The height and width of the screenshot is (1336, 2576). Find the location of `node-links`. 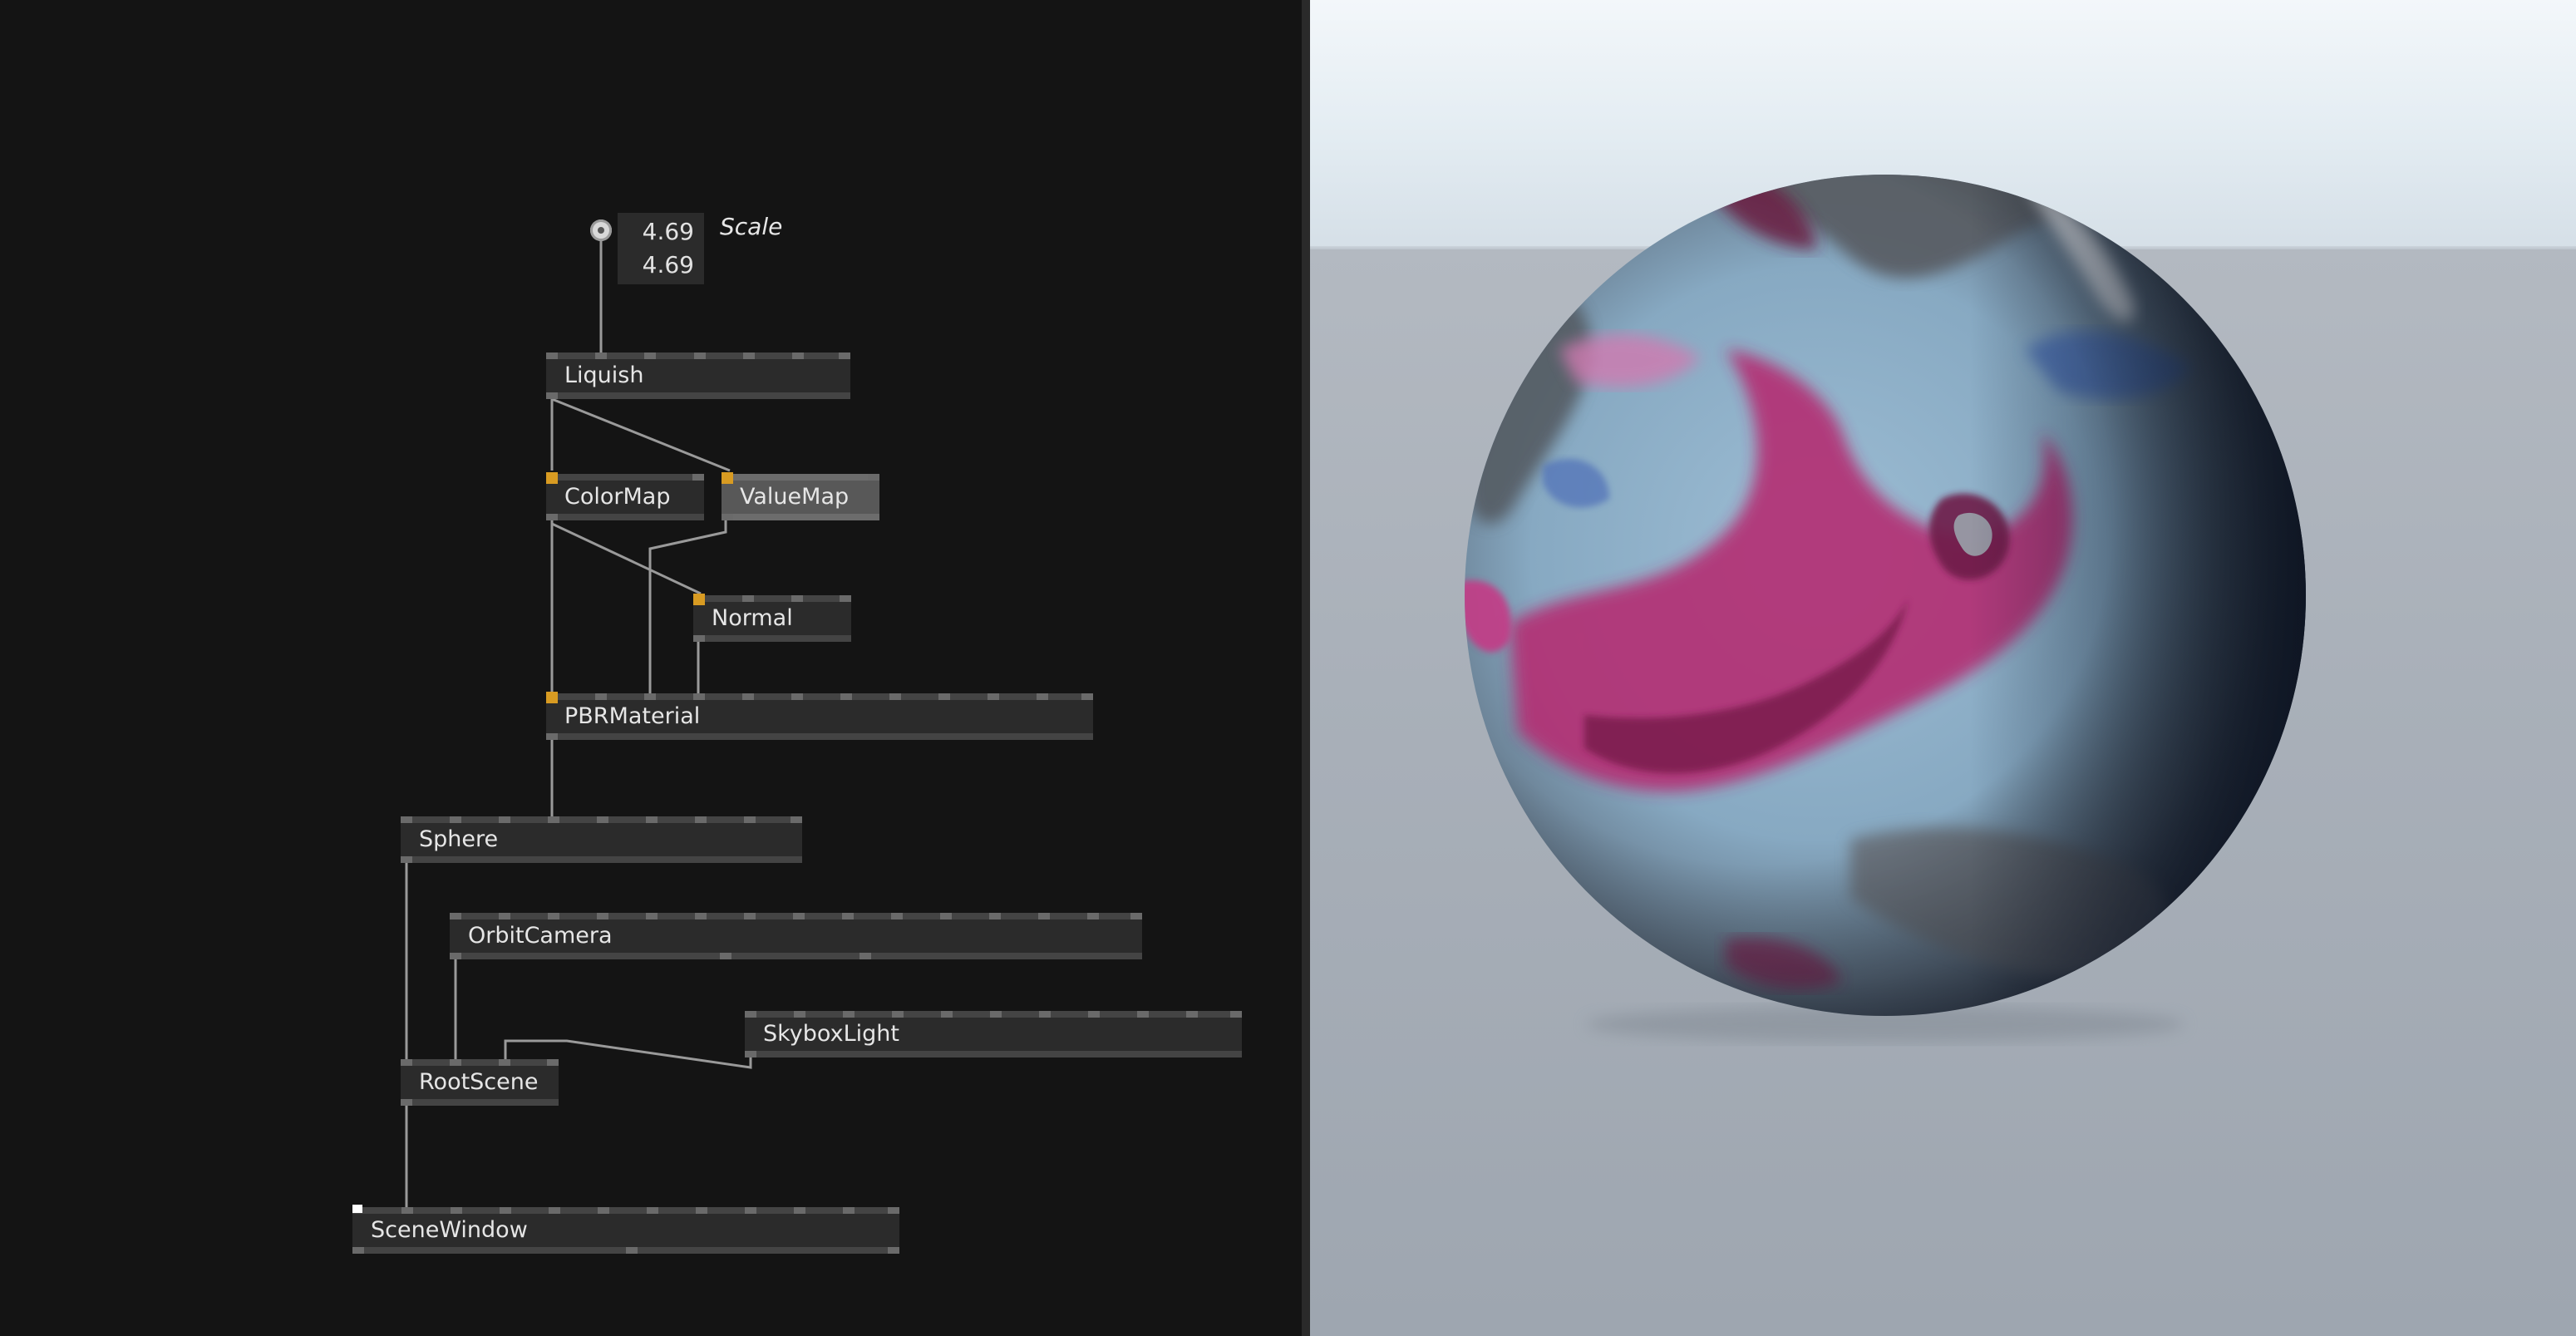

node-links is located at coordinates (578, 725).